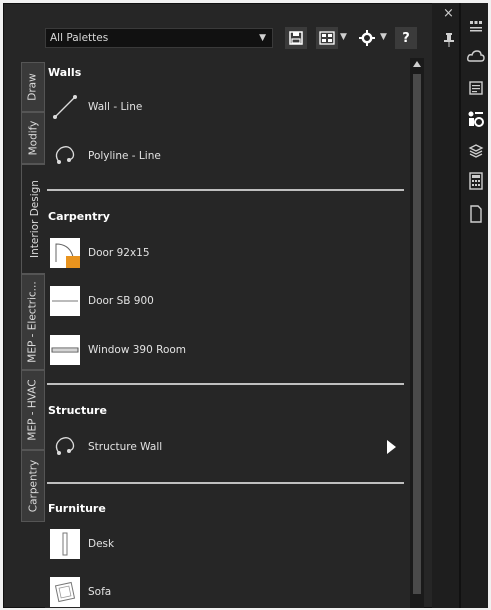  I want to click on chevron-down-icon: ▼, so click(262, 38).